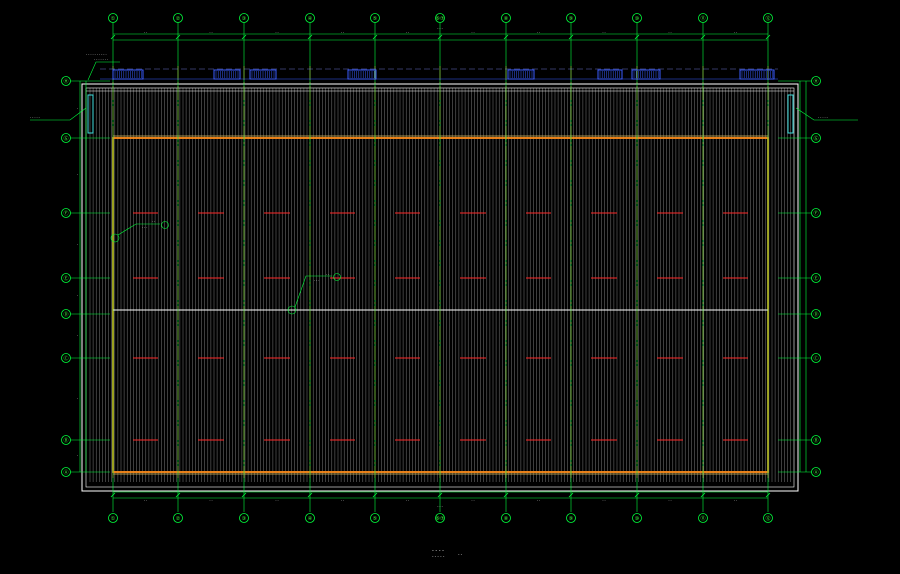  Describe the element at coordinates (439, 28) in the screenshot. I see `dim-total-top: - - -` at that location.